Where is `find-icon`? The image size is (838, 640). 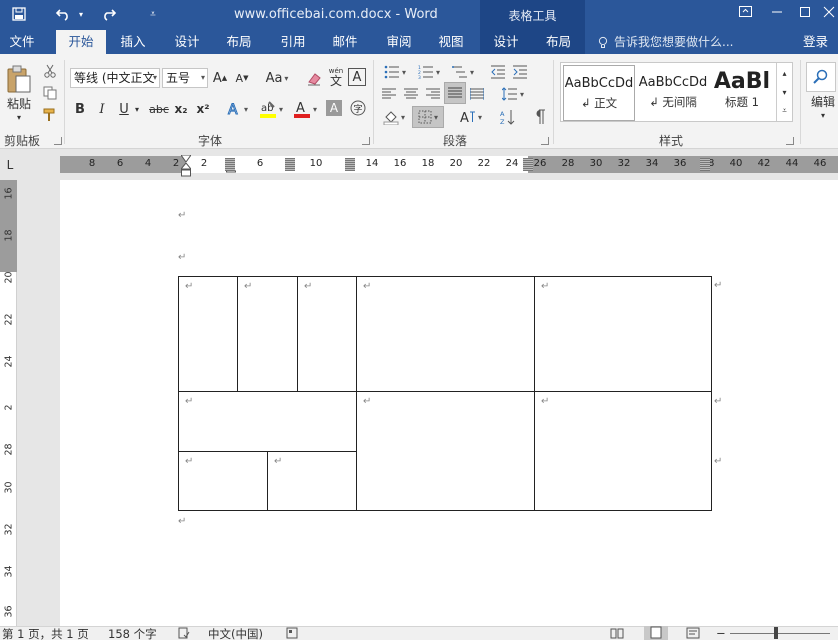 find-icon is located at coordinates (821, 77).